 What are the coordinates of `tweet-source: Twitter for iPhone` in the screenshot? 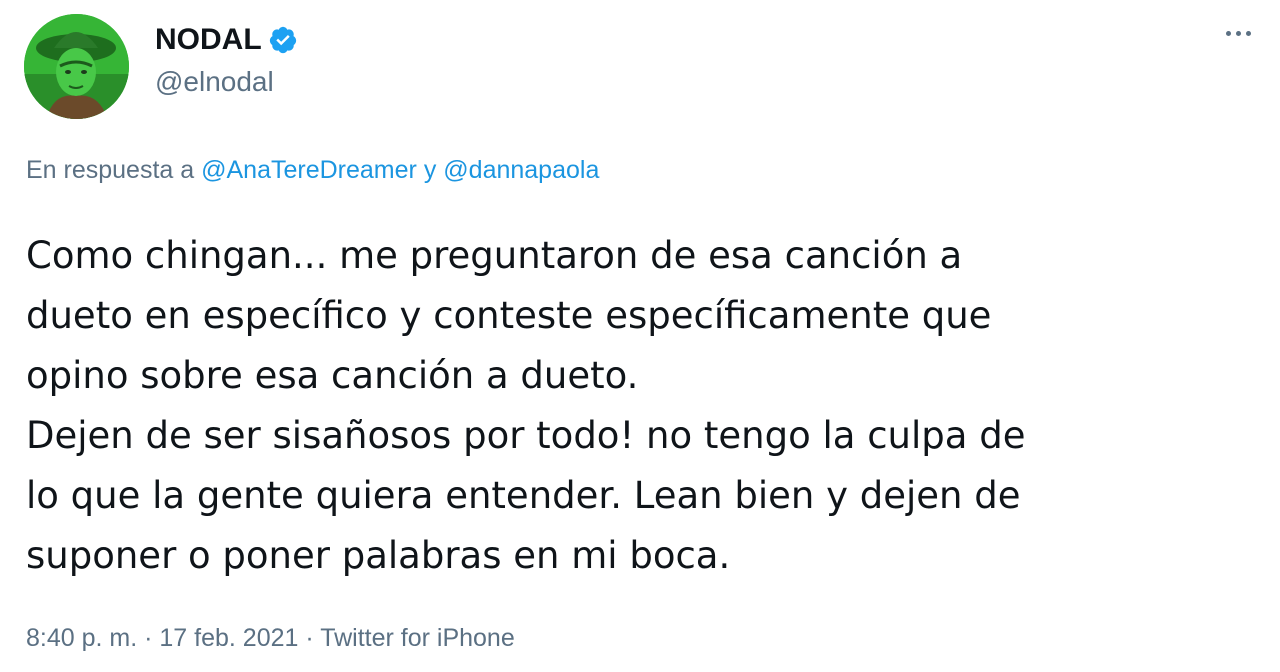 It's located at (417, 638).